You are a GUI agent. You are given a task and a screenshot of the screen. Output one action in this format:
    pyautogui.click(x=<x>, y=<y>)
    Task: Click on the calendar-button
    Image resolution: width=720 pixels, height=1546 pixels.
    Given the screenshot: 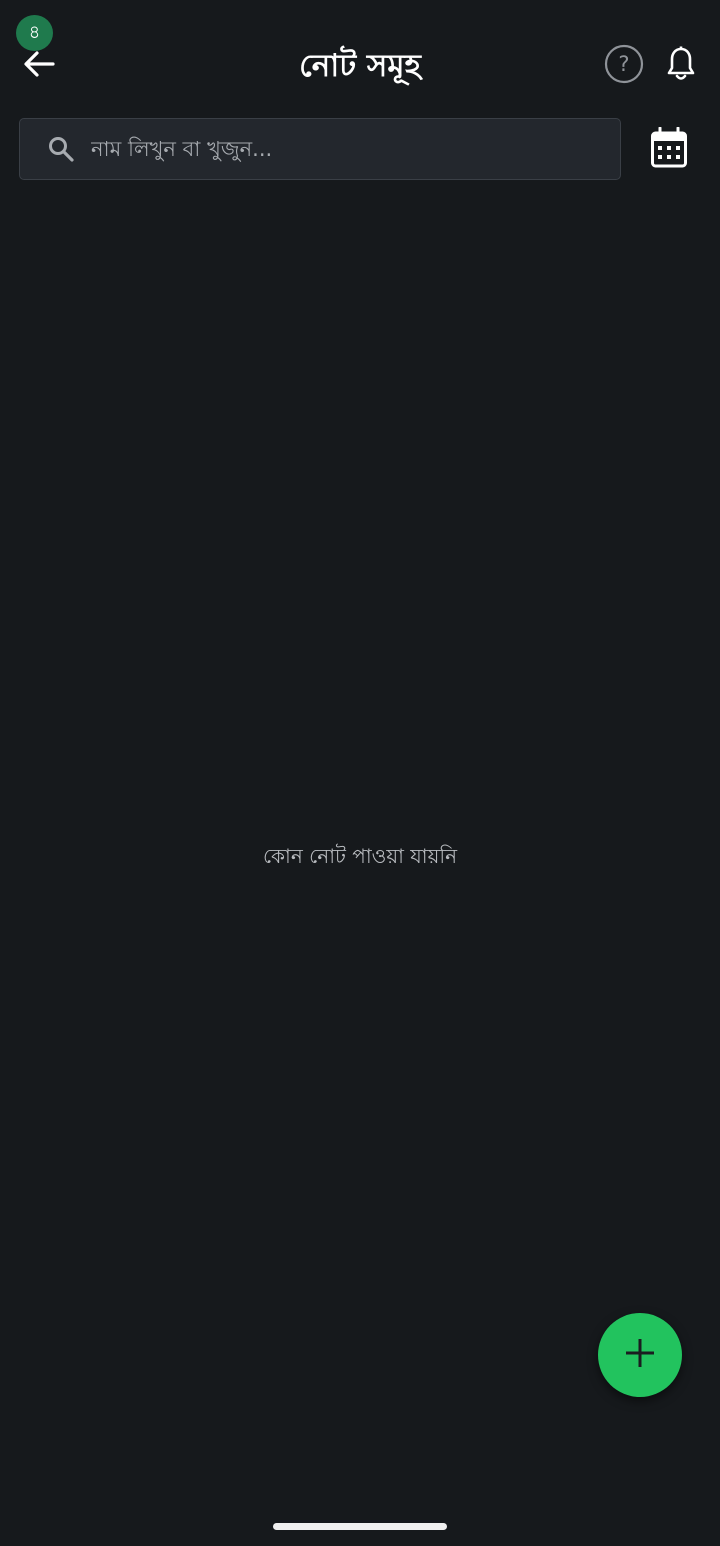 What is the action you would take?
    pyautogui.click(x=669, y=149)
    